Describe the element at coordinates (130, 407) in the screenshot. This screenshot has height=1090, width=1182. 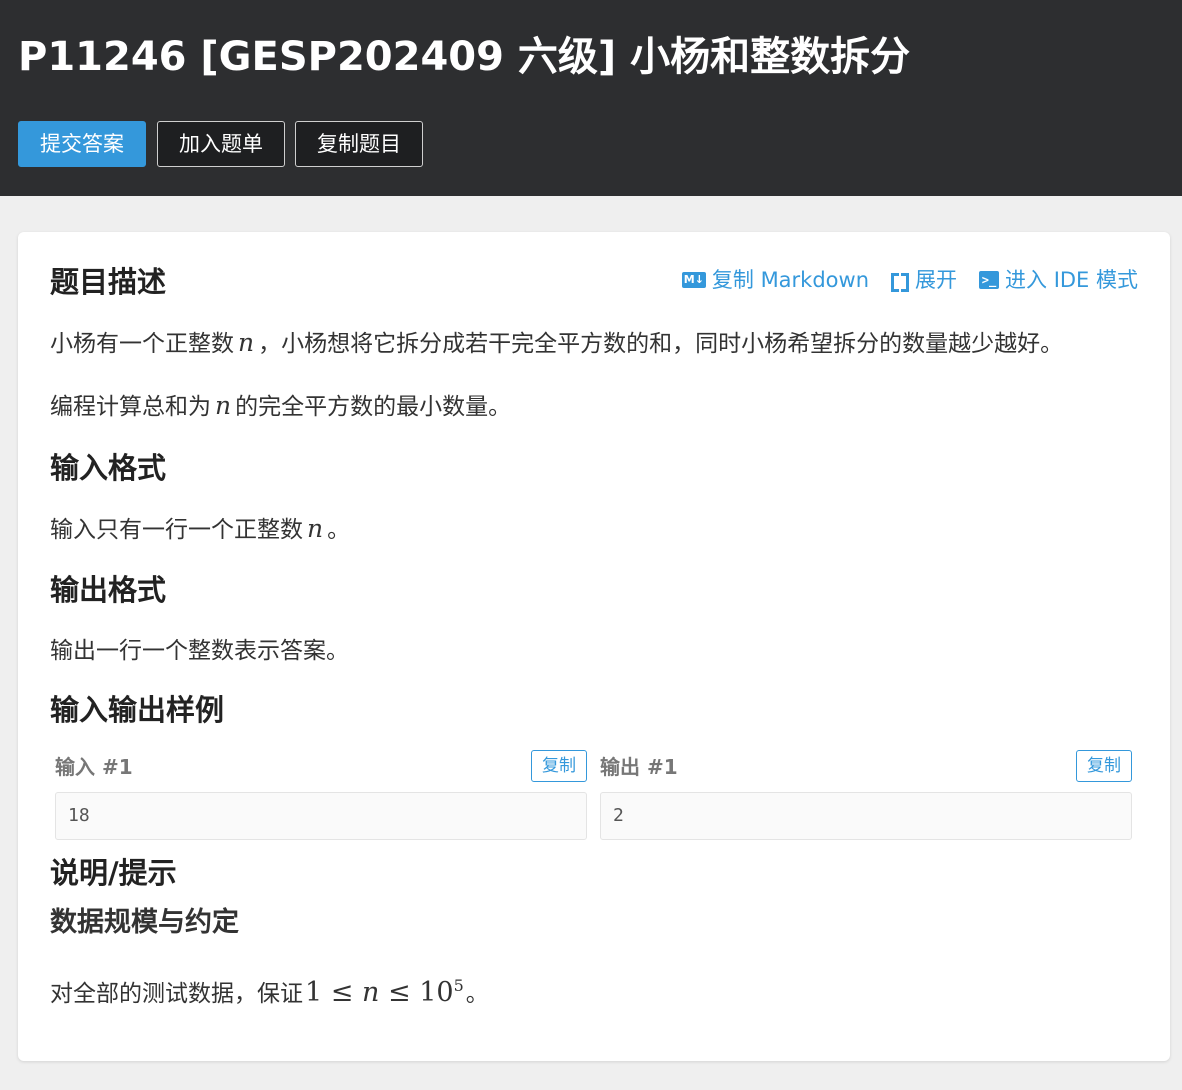
I see `description-text: 编程计算总和为` at that location.